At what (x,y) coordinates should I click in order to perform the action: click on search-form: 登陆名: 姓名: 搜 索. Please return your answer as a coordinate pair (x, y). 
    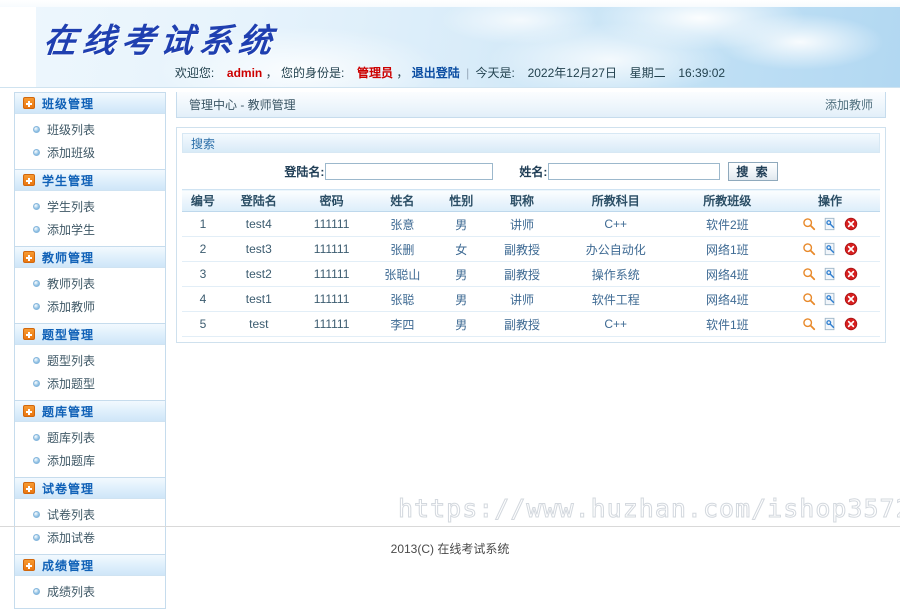
    Looking at the image, I should click on (531, 171).